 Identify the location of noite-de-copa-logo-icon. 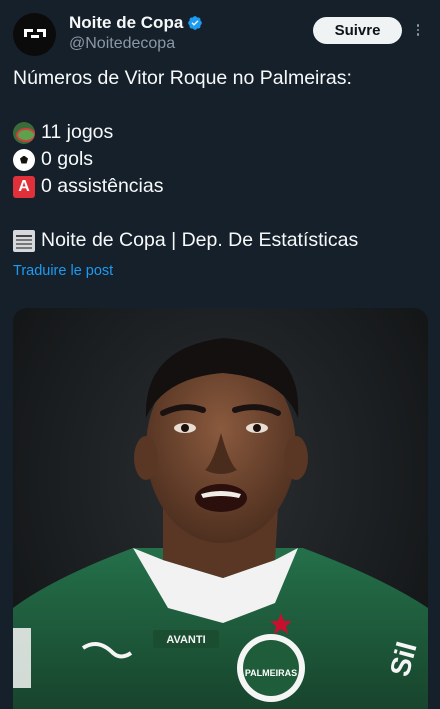
(34, 33).